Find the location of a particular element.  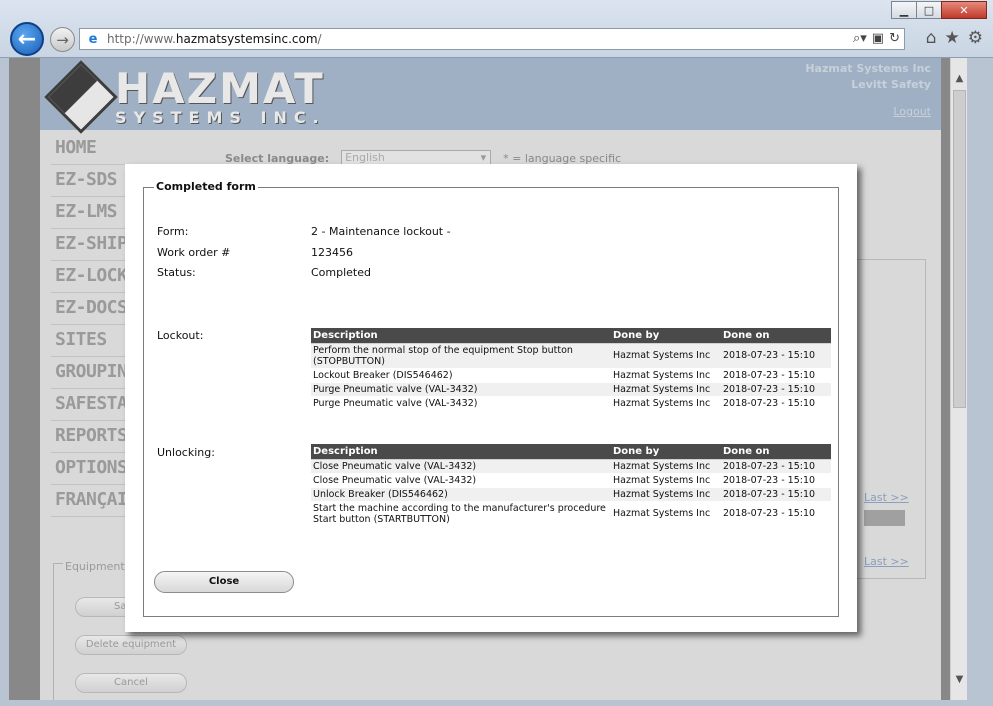

close-button: Close is located at coordinates (224, 582).